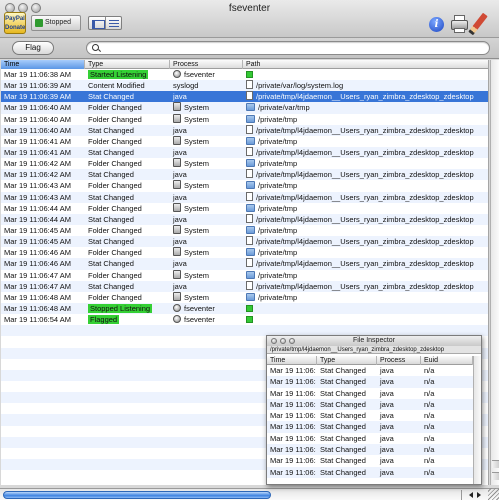  Describe the element at coordinates (120, 308) in the screenshot. I see `type-text: Stopped Listening` at that location.